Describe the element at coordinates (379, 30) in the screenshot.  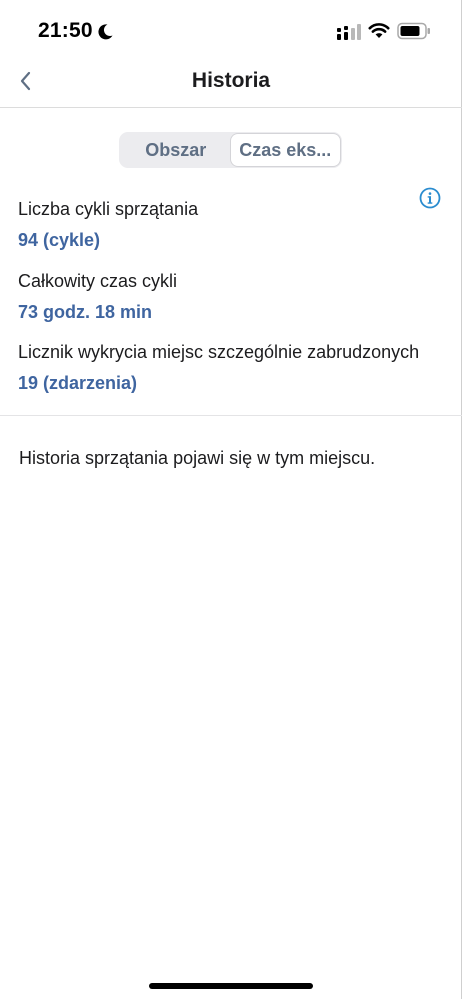
I see `wifi-icon` at that location.